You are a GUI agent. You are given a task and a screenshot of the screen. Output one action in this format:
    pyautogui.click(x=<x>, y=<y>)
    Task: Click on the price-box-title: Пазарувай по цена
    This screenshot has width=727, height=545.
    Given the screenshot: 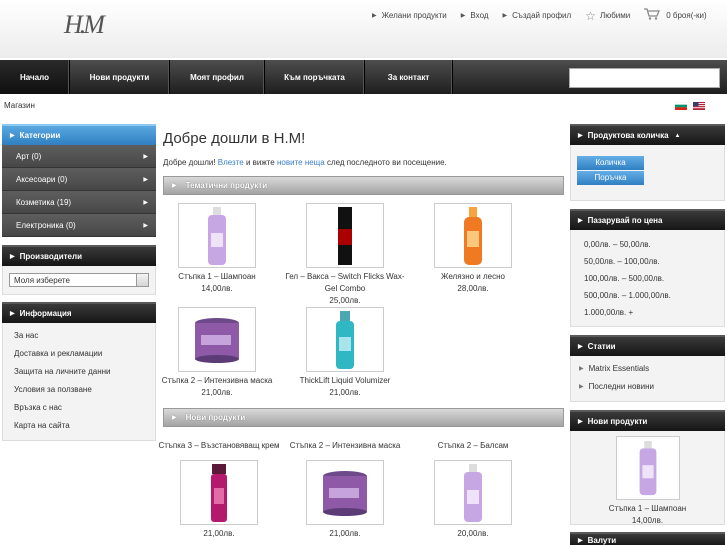 What is the action you would take?
    pyautogui.click(x=625, y=220)
    